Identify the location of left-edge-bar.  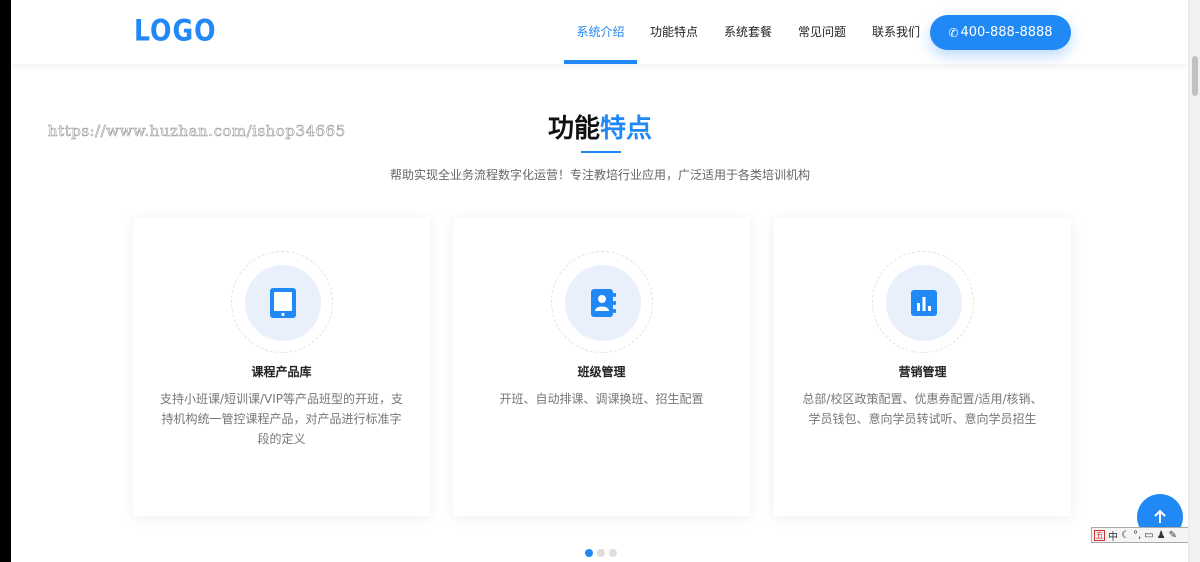
(5, 281).